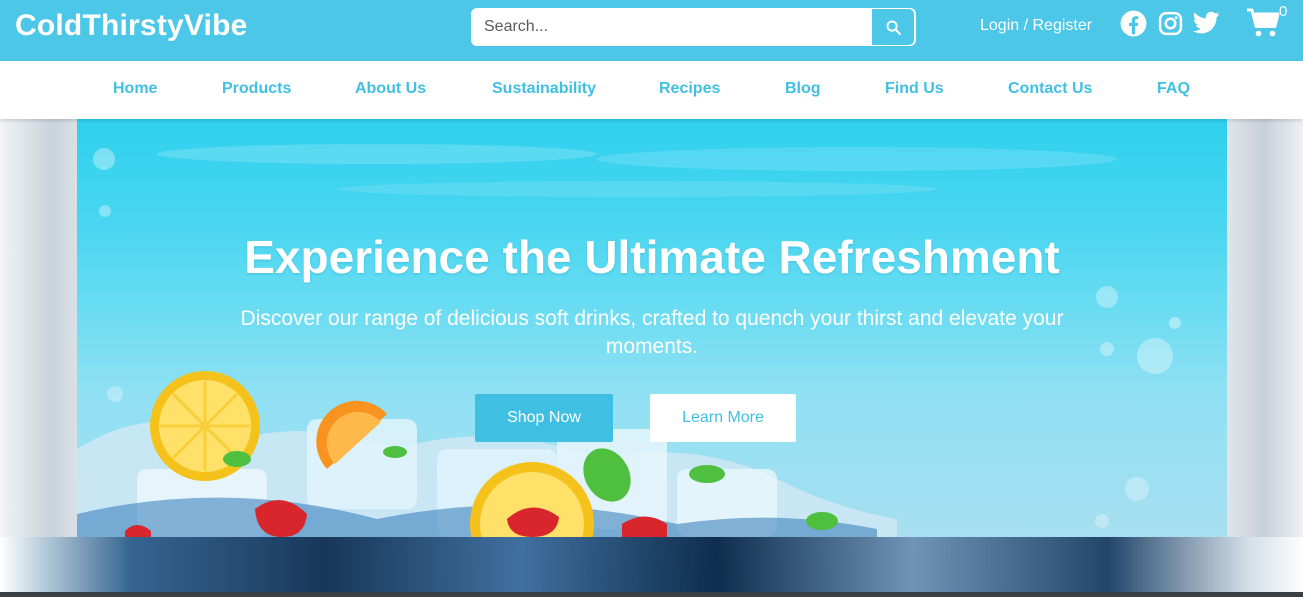 The width and height of the screenshot is (1303, 597). What do you see at coordinates (390, 89) in the screenshot?
I see `nav-item-about-us: About Us` at bounding box center [390, 89].